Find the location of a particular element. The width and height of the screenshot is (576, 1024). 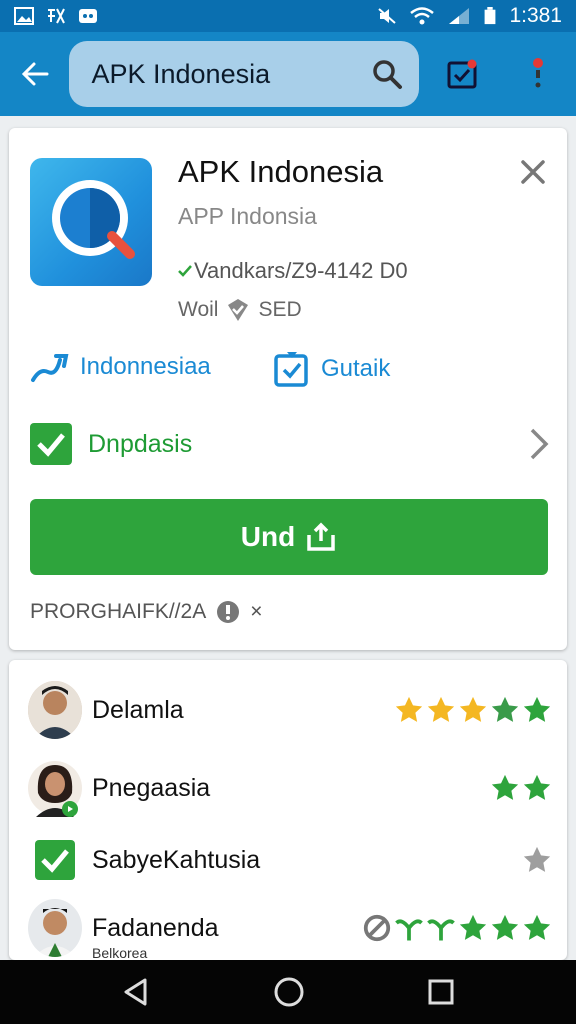

nav-back-icon is located at coordinates (136, 992).